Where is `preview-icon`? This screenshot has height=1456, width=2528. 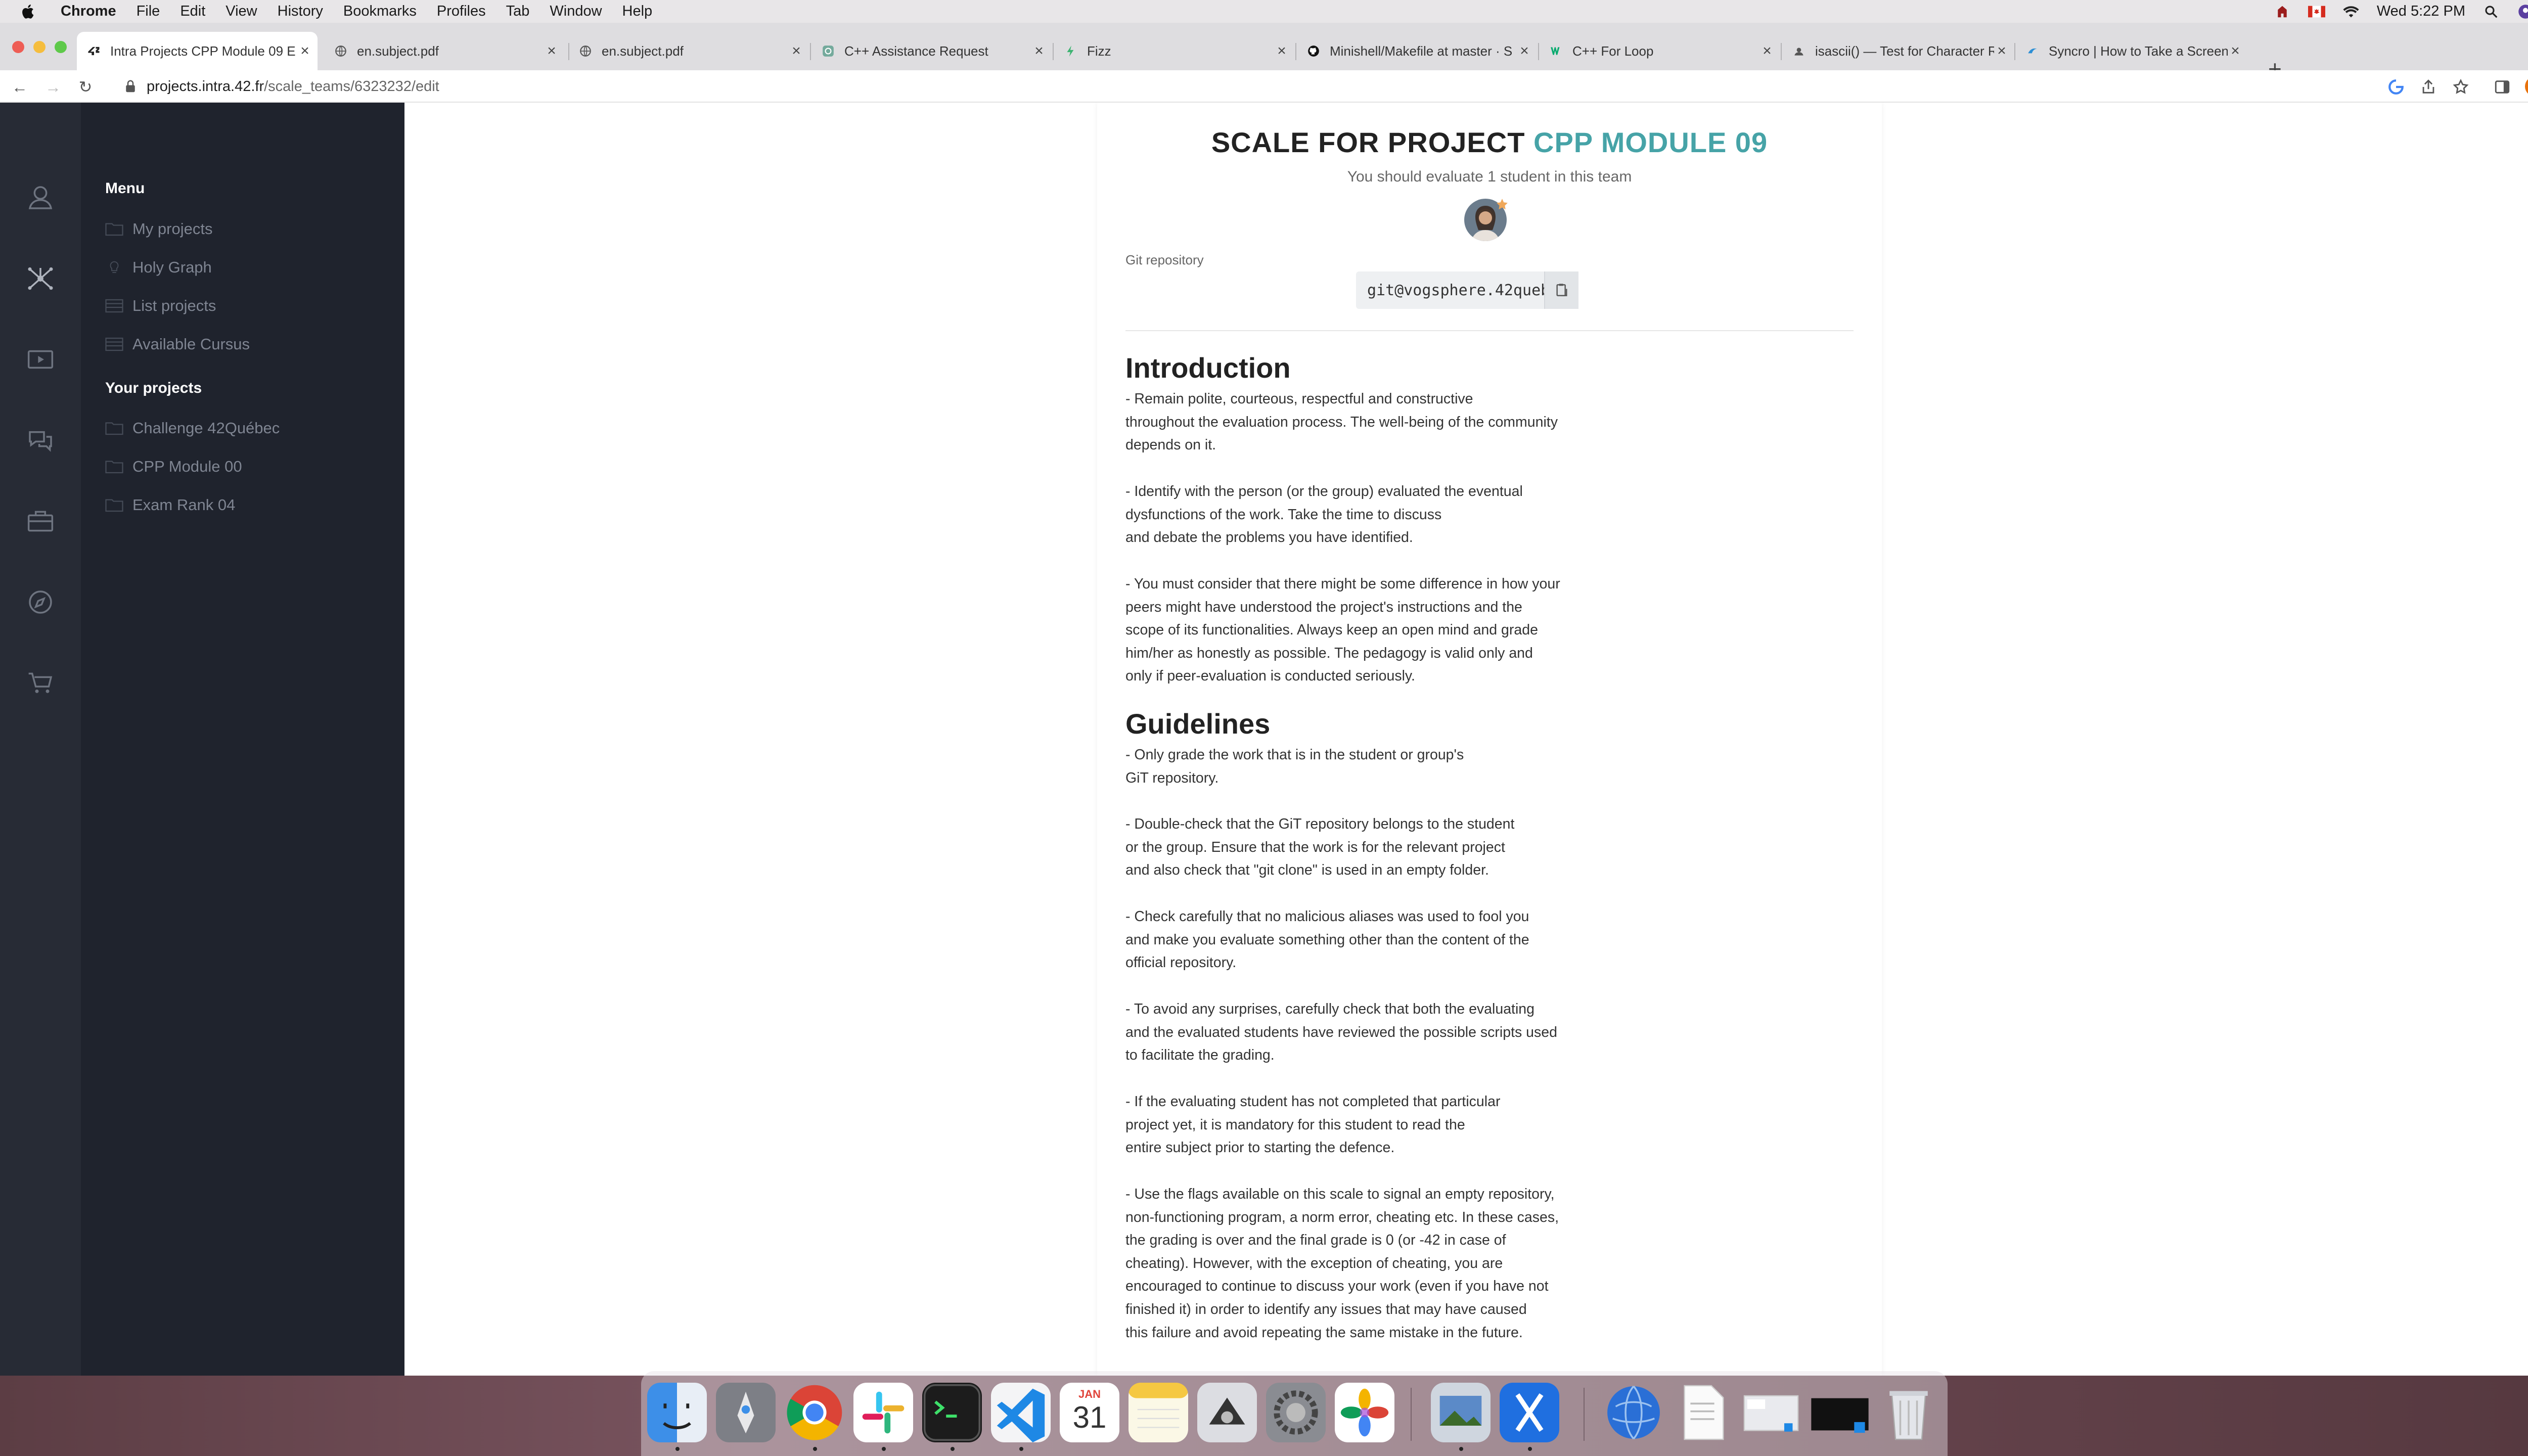 preview-icon is located at coordinates (1461, 1412).